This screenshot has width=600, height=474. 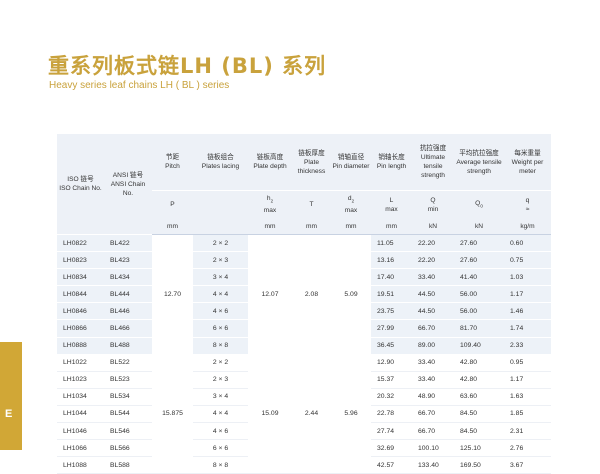 What do you see at coordinates (433, 162) in the screenshot?
I see `column-header-8: 抗拉强度 Ultimate tensile strength` at bounding box center [433, 162].